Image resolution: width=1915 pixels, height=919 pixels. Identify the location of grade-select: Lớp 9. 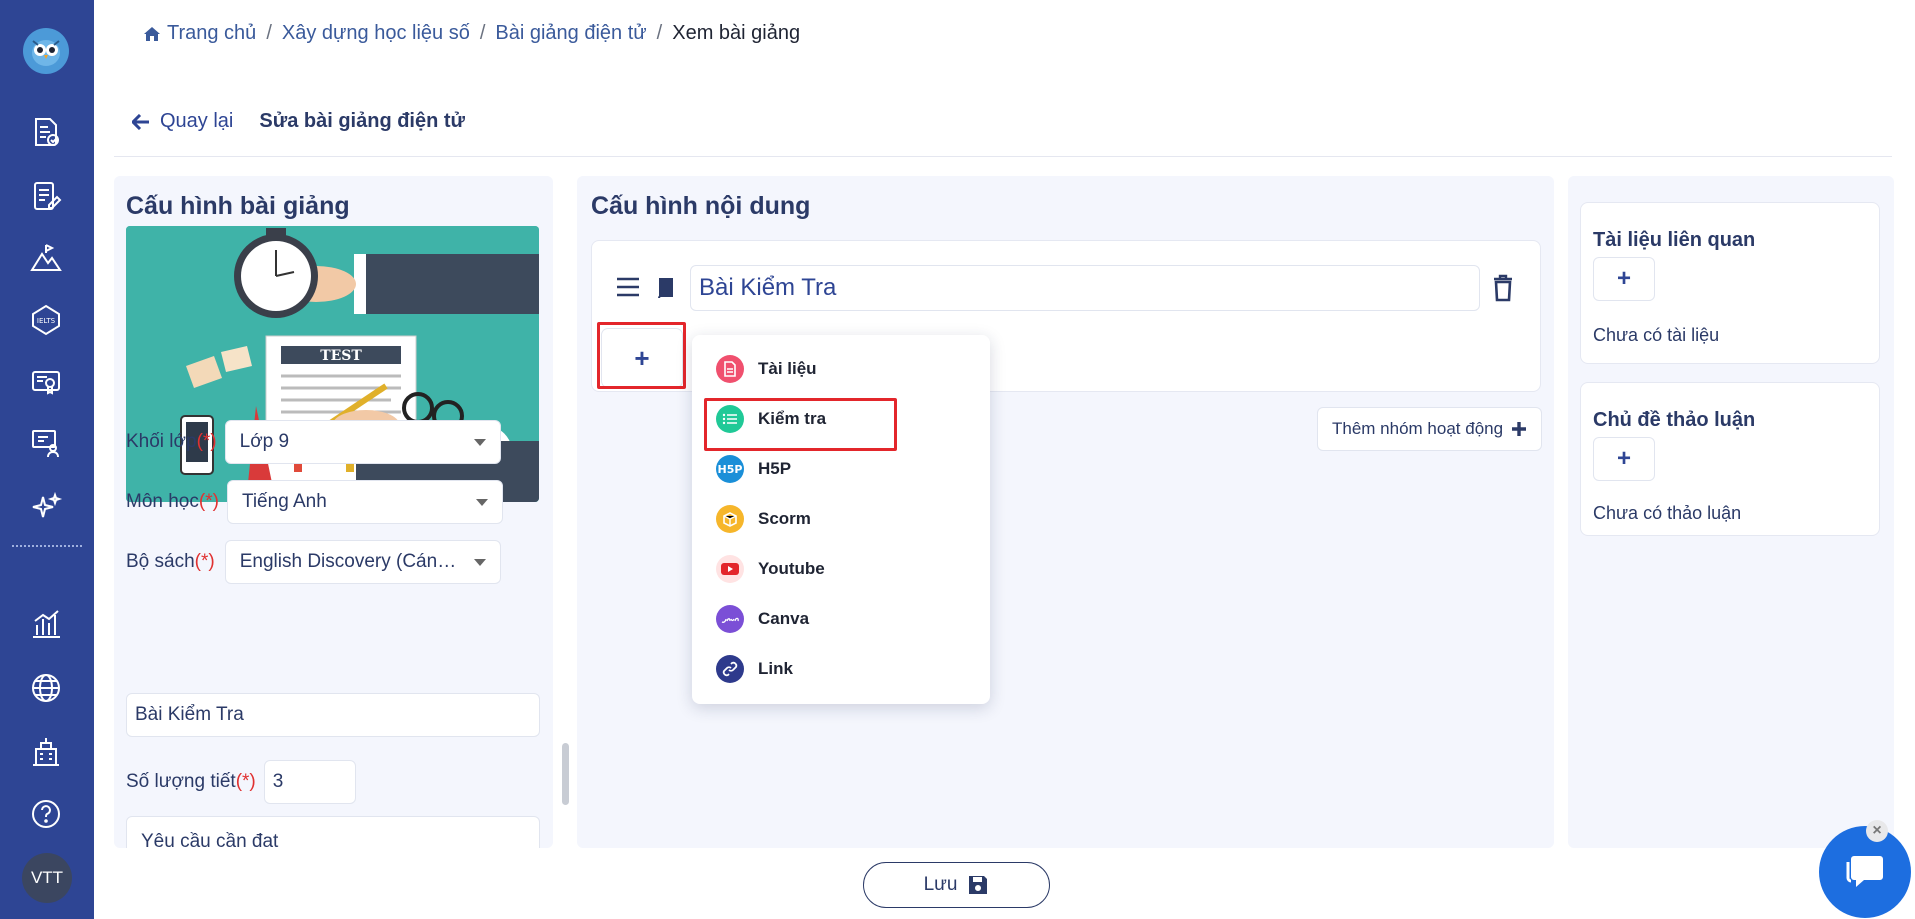
(362, 442).